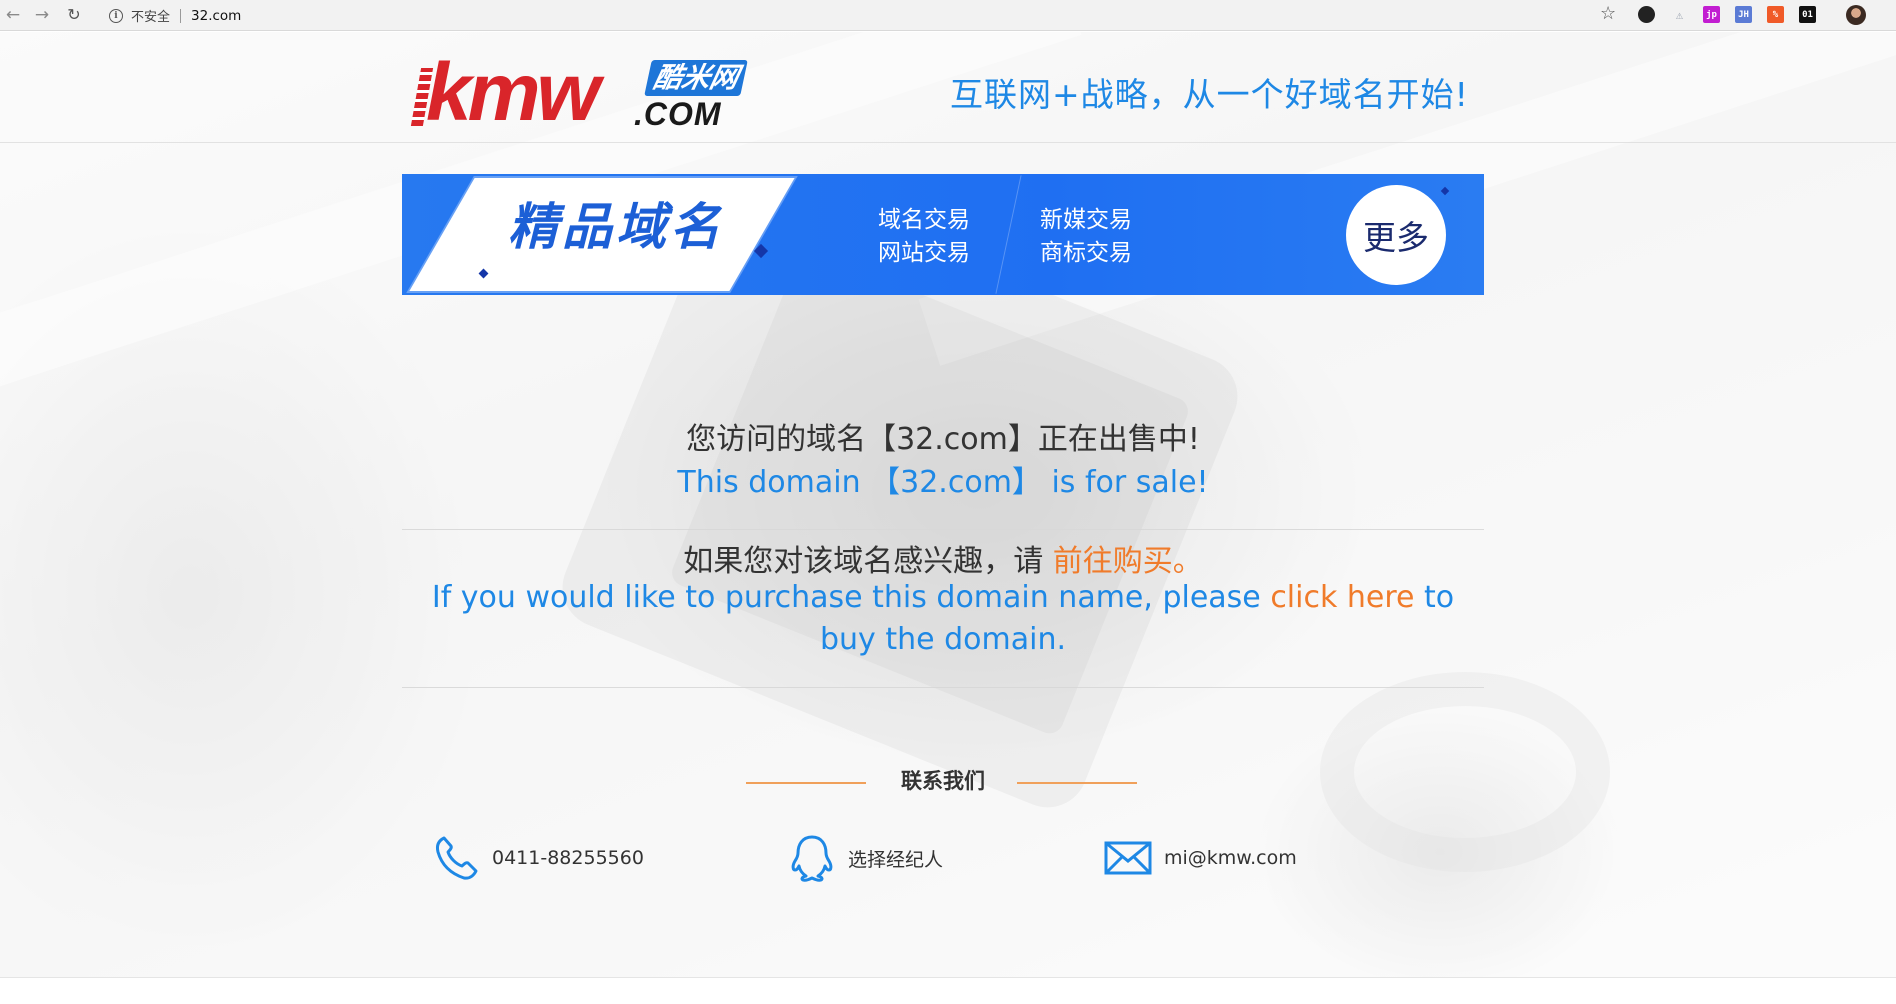 The image size is (1896, 1004). What do you see at coordinates (616, 226) in the screenshot?
I see `banner-title: 精品域名` at bounding box center [616, 226].